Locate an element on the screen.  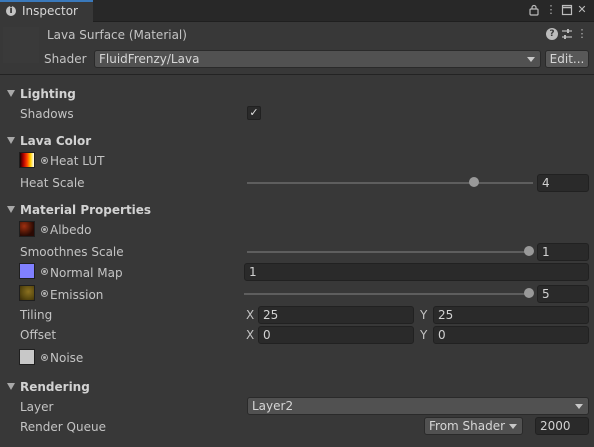
lock-icon is located at coordinates (534, 10).